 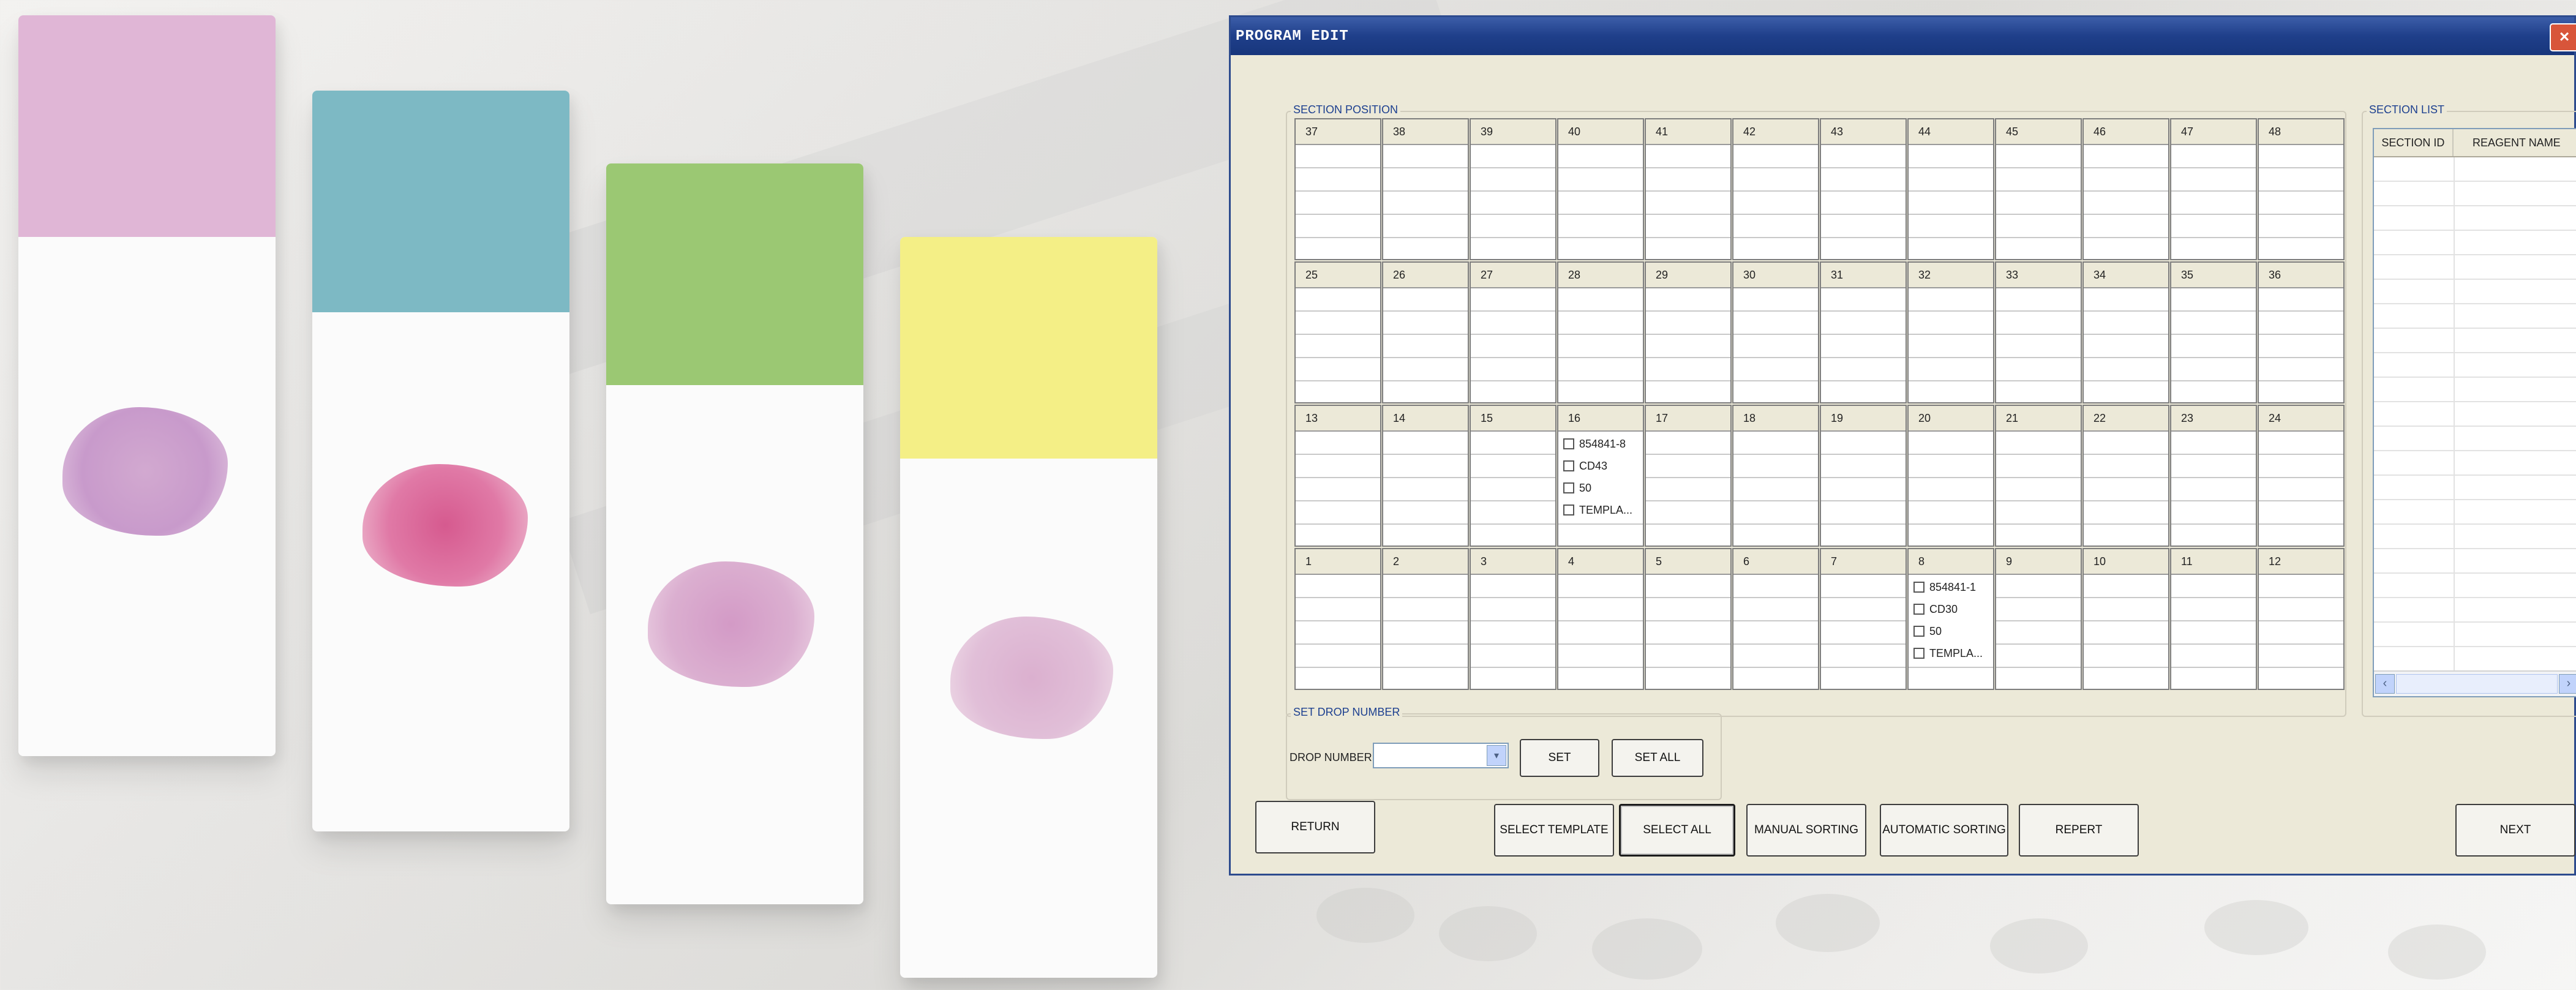 What do you see at coordinates (2038, 619) in the screenshot?
I see `section-cell-9: 9` at bounding box center [2038, 619].